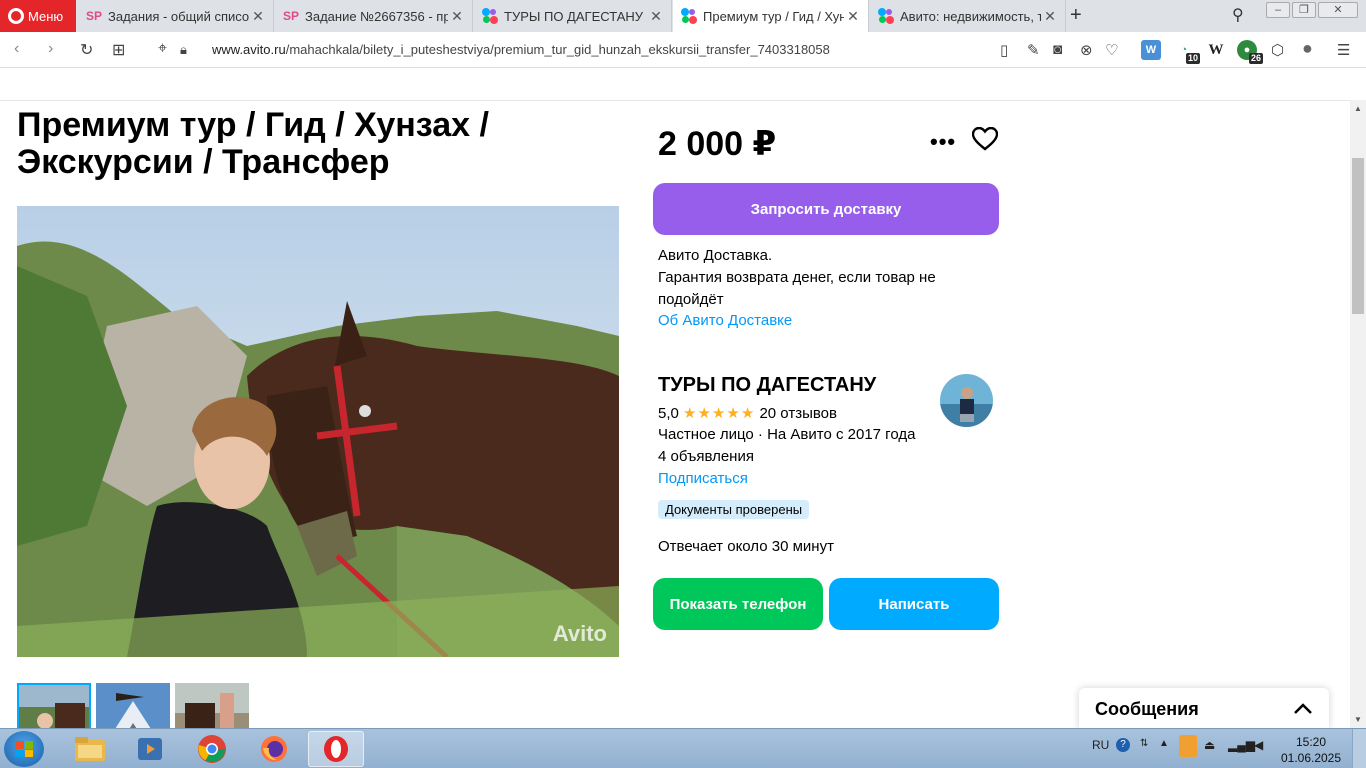  I want to click on write-message-button: Написать, so click(914, 604).